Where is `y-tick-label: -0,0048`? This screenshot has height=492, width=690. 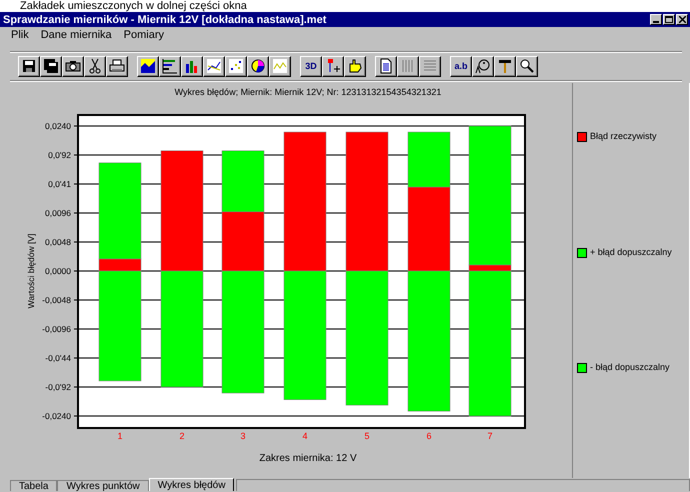 y-tick-label: -0,0048 is located at coordinates (56, 300).